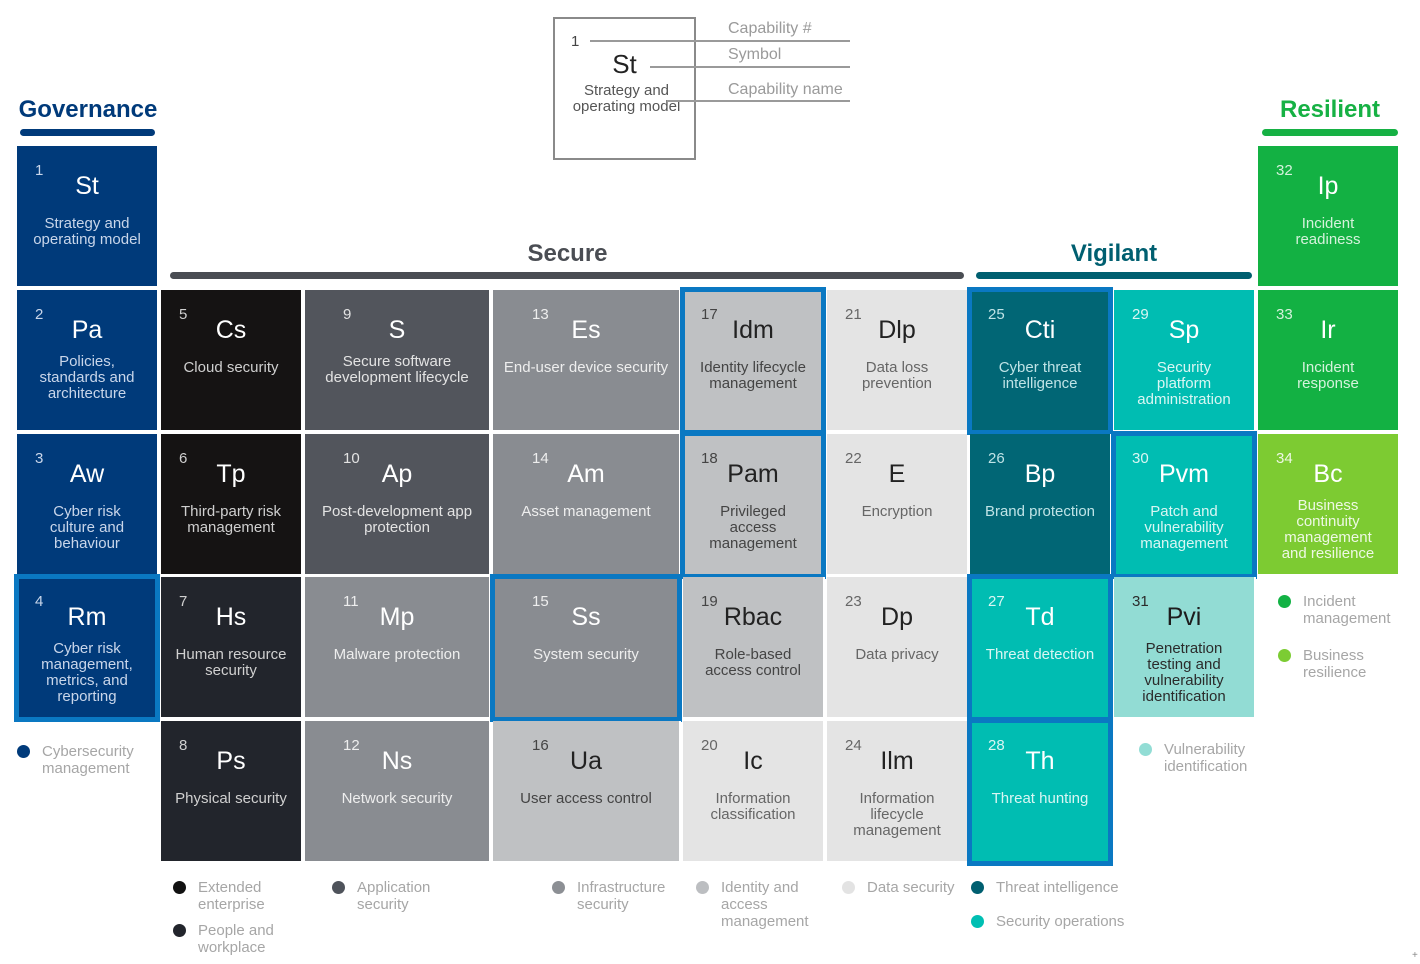 The width and height of the screenshot is (1420, 964). I want to click on capability-symbol: Pam, so click(753, 474).